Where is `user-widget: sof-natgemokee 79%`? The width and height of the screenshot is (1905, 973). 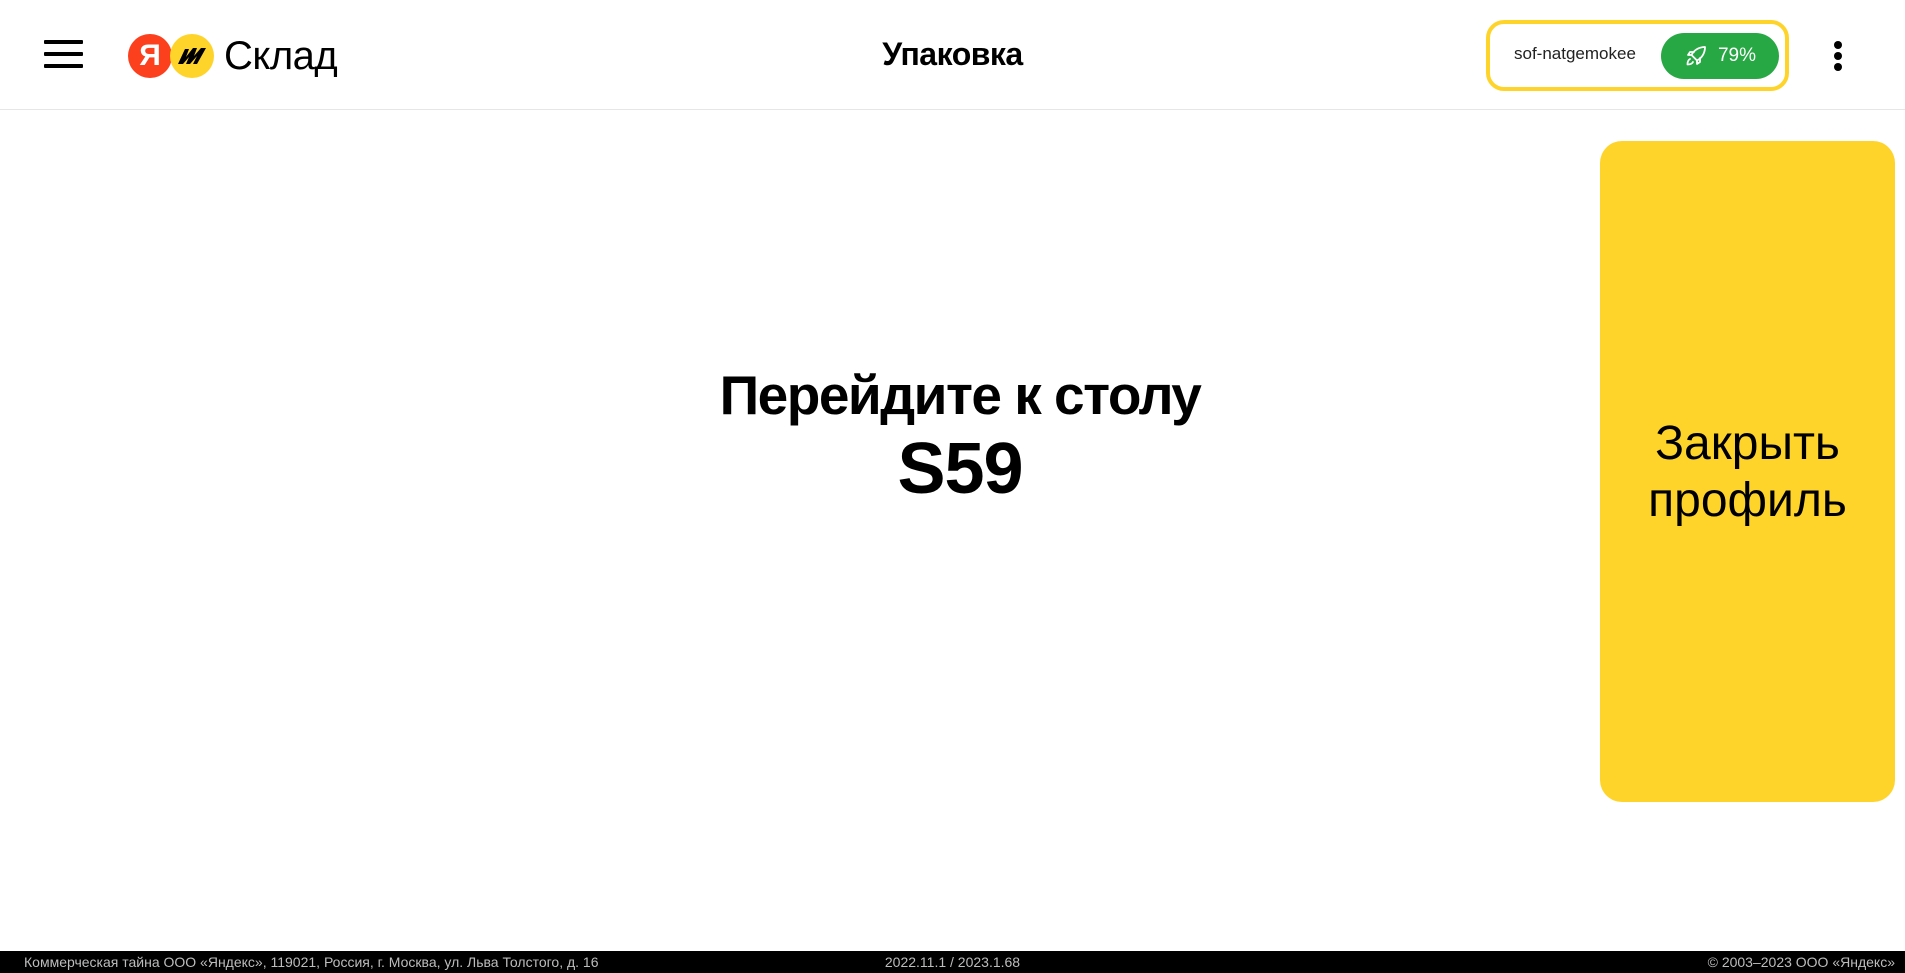 user-widget: sof-natgemokee 79% is located at coordinates (1637, 55).